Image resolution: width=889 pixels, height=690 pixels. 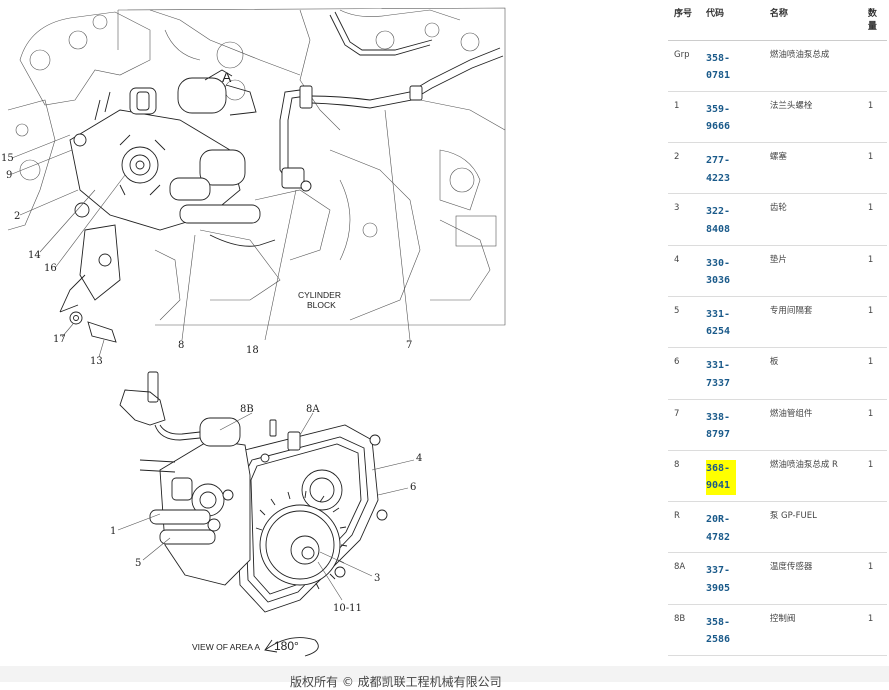 I want to click on row-num: 8A, so click(x=684, y=578).